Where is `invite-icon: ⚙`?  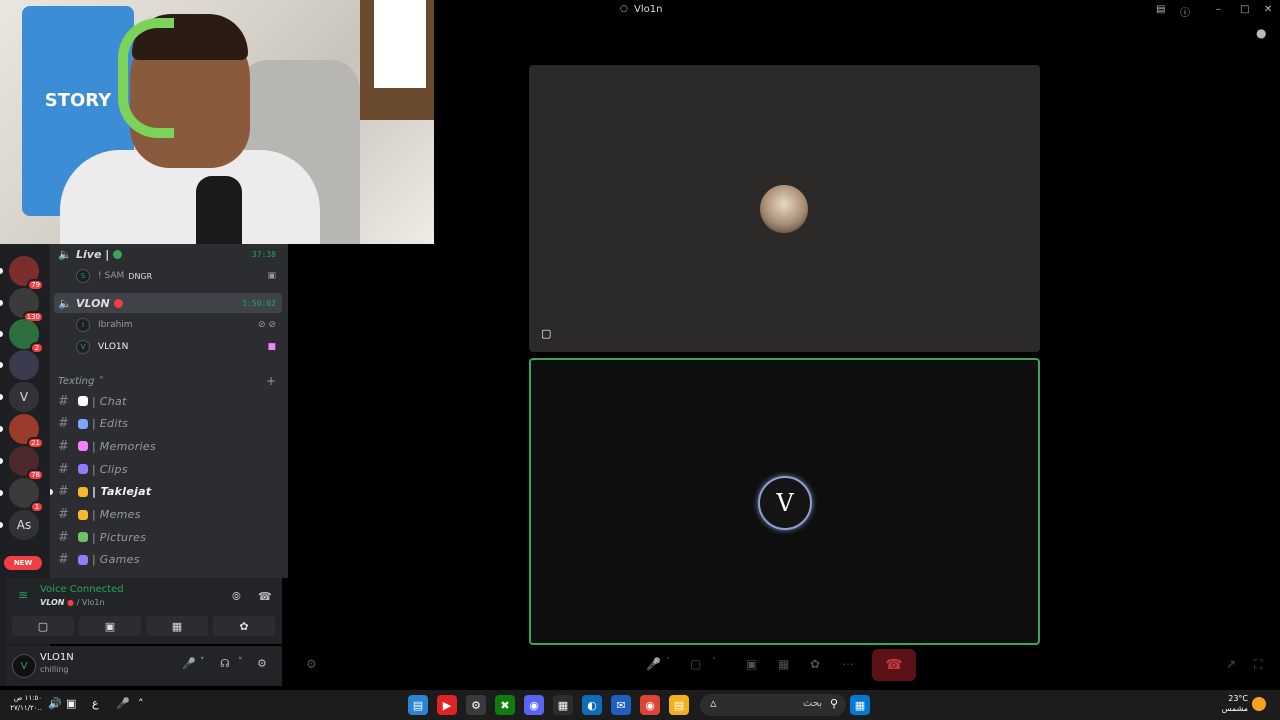 invite-icon: ⚙ is located at coordinates (311, 664).